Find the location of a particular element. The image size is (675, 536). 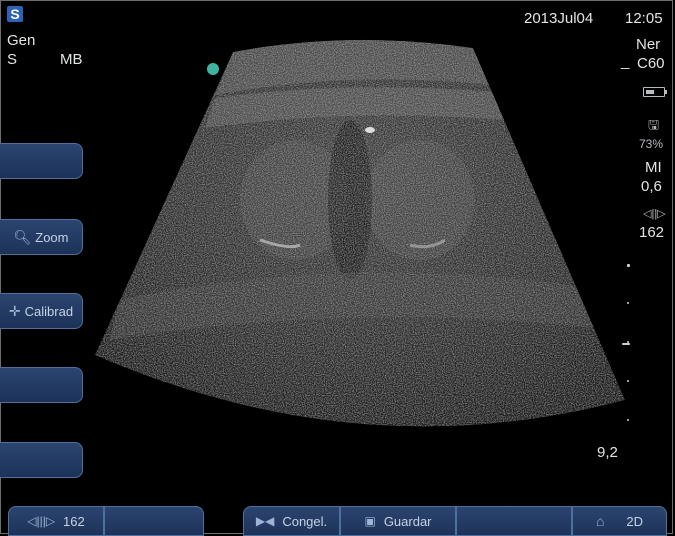

logo-icon: S is located at coordinates (15, 14).